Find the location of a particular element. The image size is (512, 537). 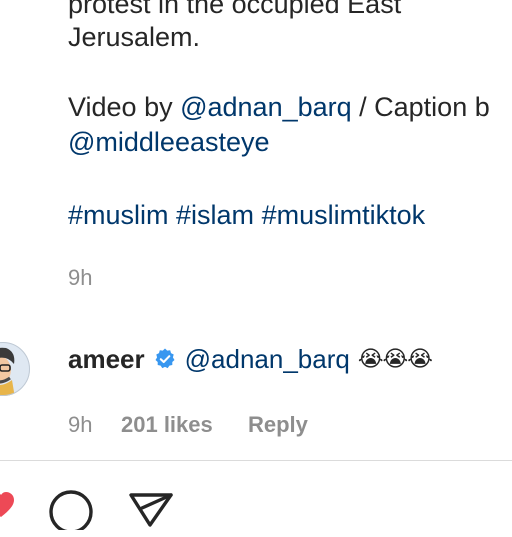

comment-username: ameer is located at coordinates (106, 359).